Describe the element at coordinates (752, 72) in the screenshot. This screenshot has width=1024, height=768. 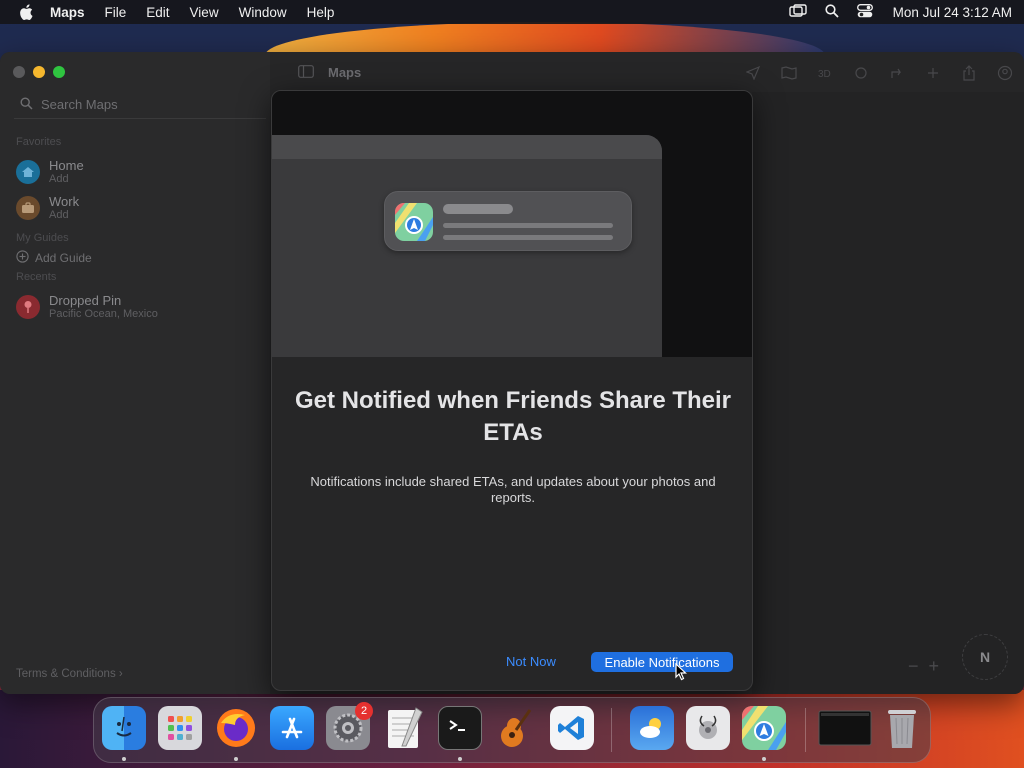
I see `location-arrow-icon` at that location.